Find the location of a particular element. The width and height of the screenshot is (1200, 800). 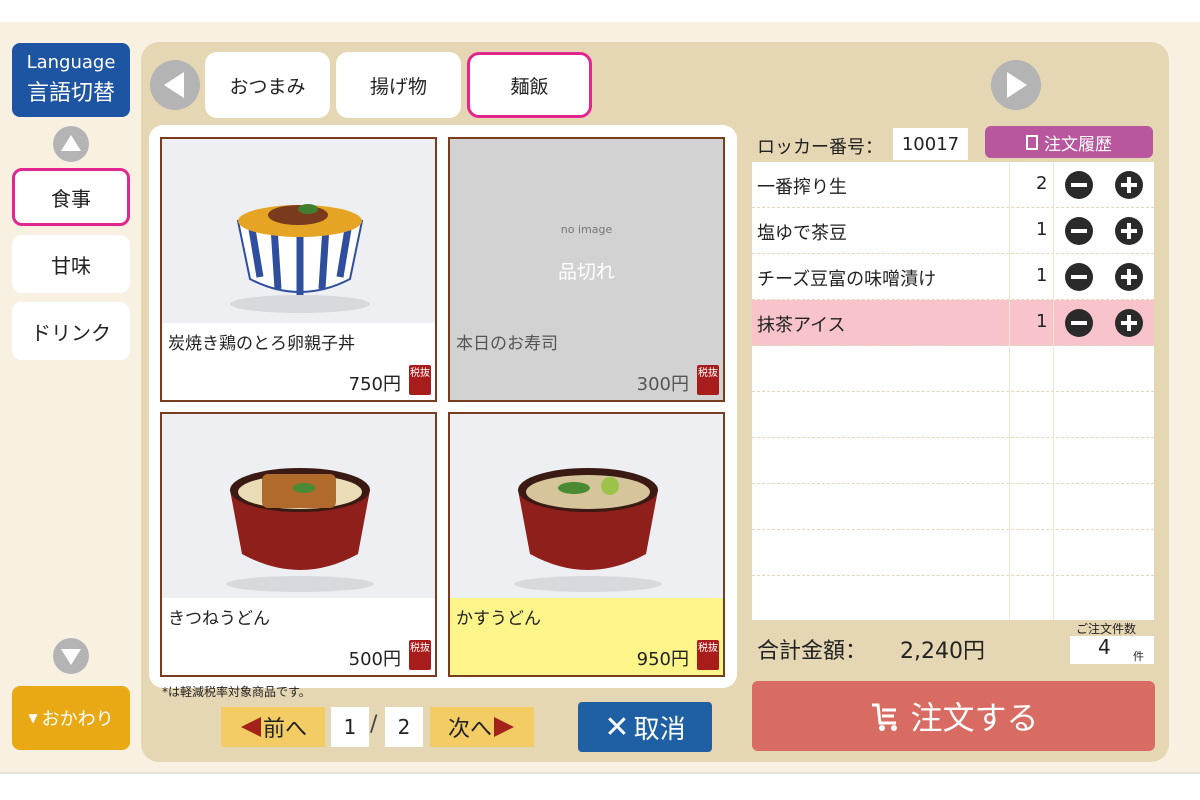

language-label-ja: 言語切替 is located at coordinates (70, 93).